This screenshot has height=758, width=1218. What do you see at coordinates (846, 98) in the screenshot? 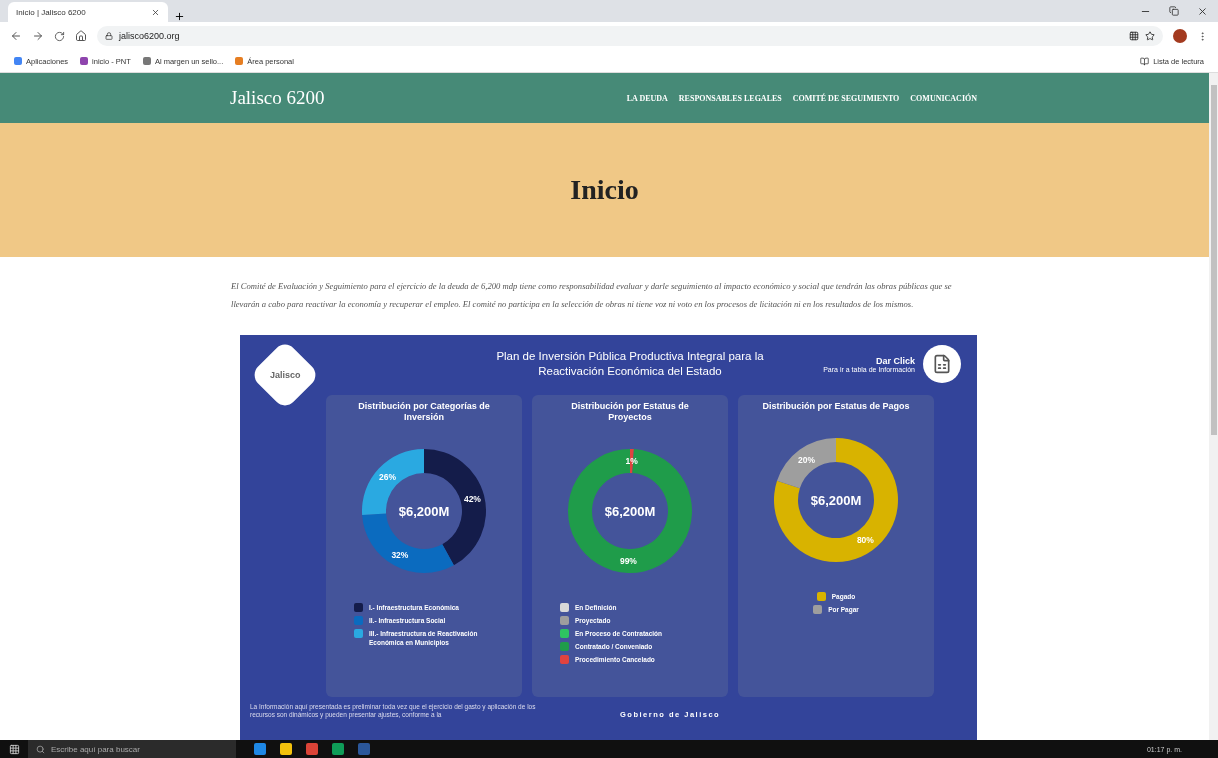
I see `nav-link: COMITÉ DE SEGUIMIENTO` at bounding box center [846, 98].